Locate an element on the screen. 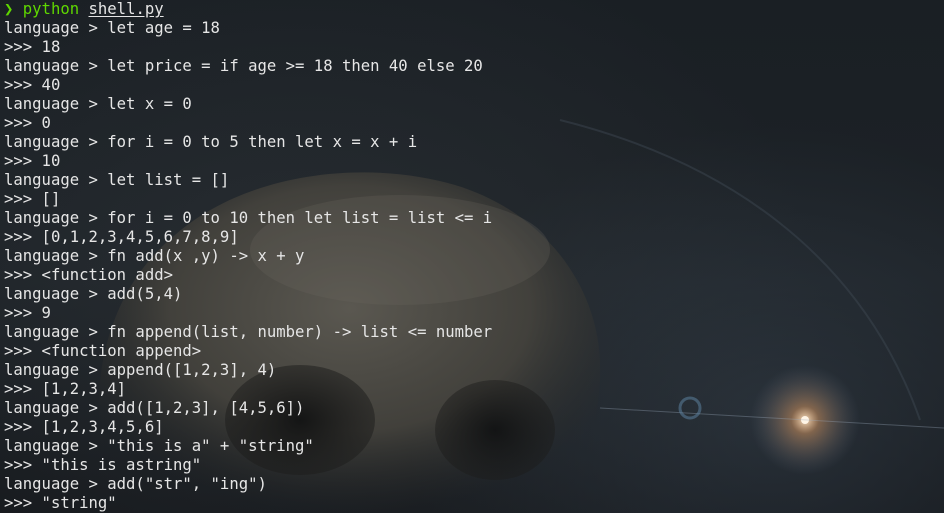 Image resolution: width=944 pixels, height=513 pixels. output-line: >>> "string" is located at coordinates (60, 503).